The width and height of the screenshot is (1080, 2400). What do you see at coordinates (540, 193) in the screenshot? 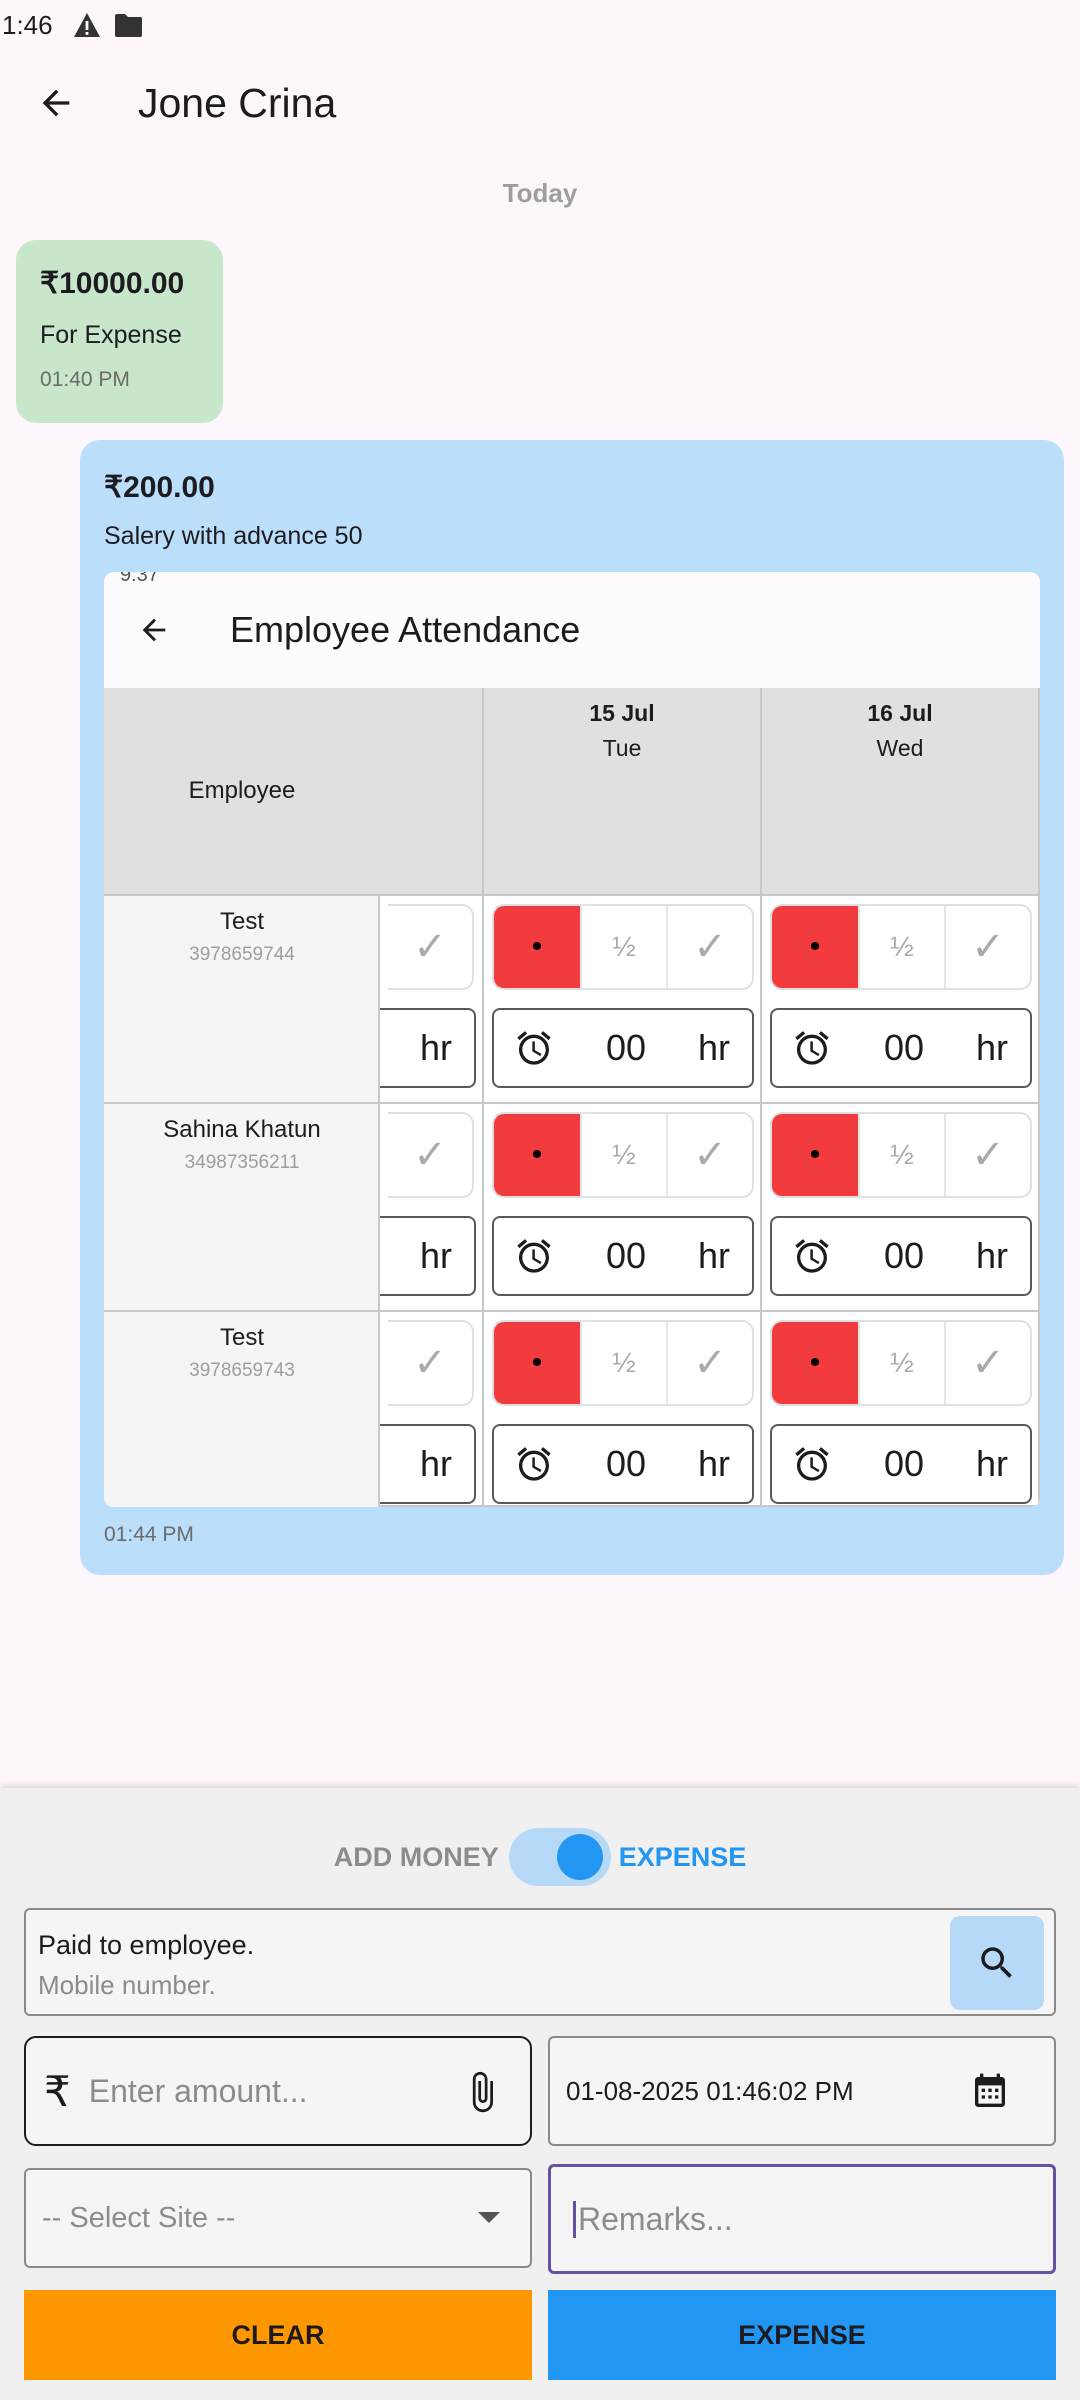
I see `date-separator: Today` at bounding box center [540, 193].